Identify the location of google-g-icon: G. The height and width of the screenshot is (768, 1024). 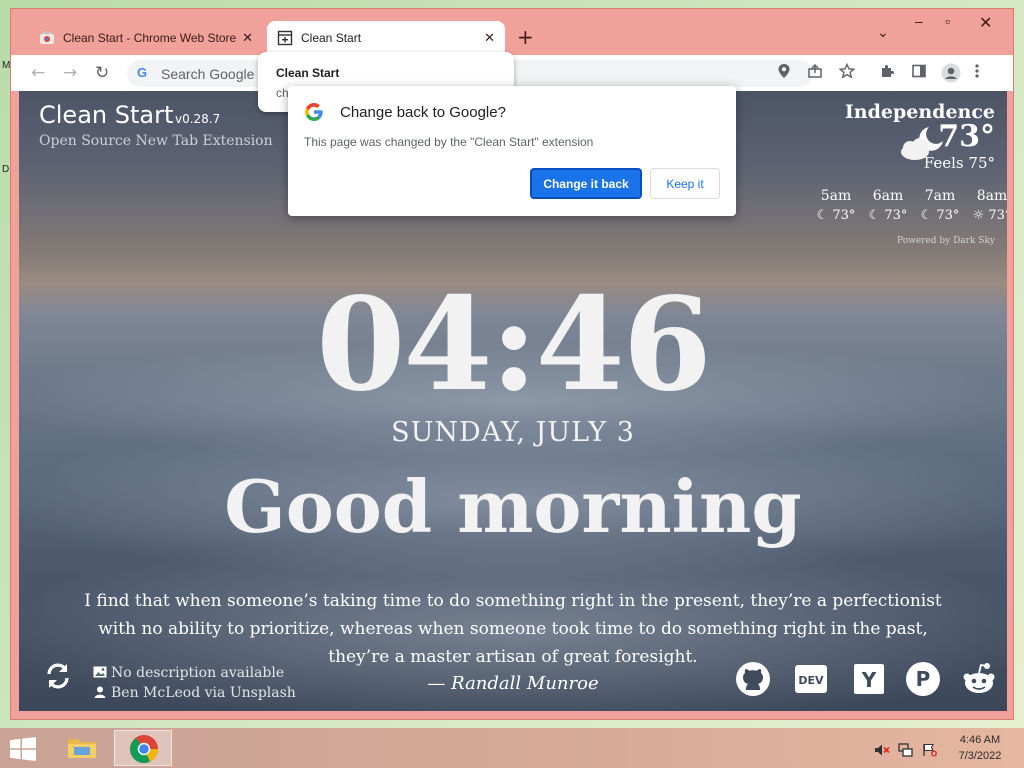
(142, 72).